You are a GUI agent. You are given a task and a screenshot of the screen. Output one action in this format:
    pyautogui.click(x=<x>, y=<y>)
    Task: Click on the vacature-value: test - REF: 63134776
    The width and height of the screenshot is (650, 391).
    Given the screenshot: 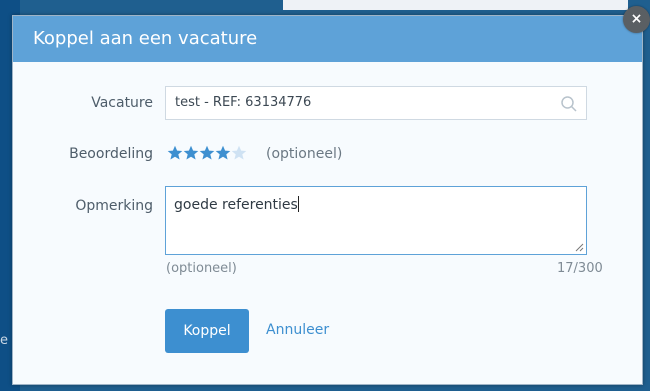 What is the action you would take?
    pyautogui.click(x=243, y=102)
    